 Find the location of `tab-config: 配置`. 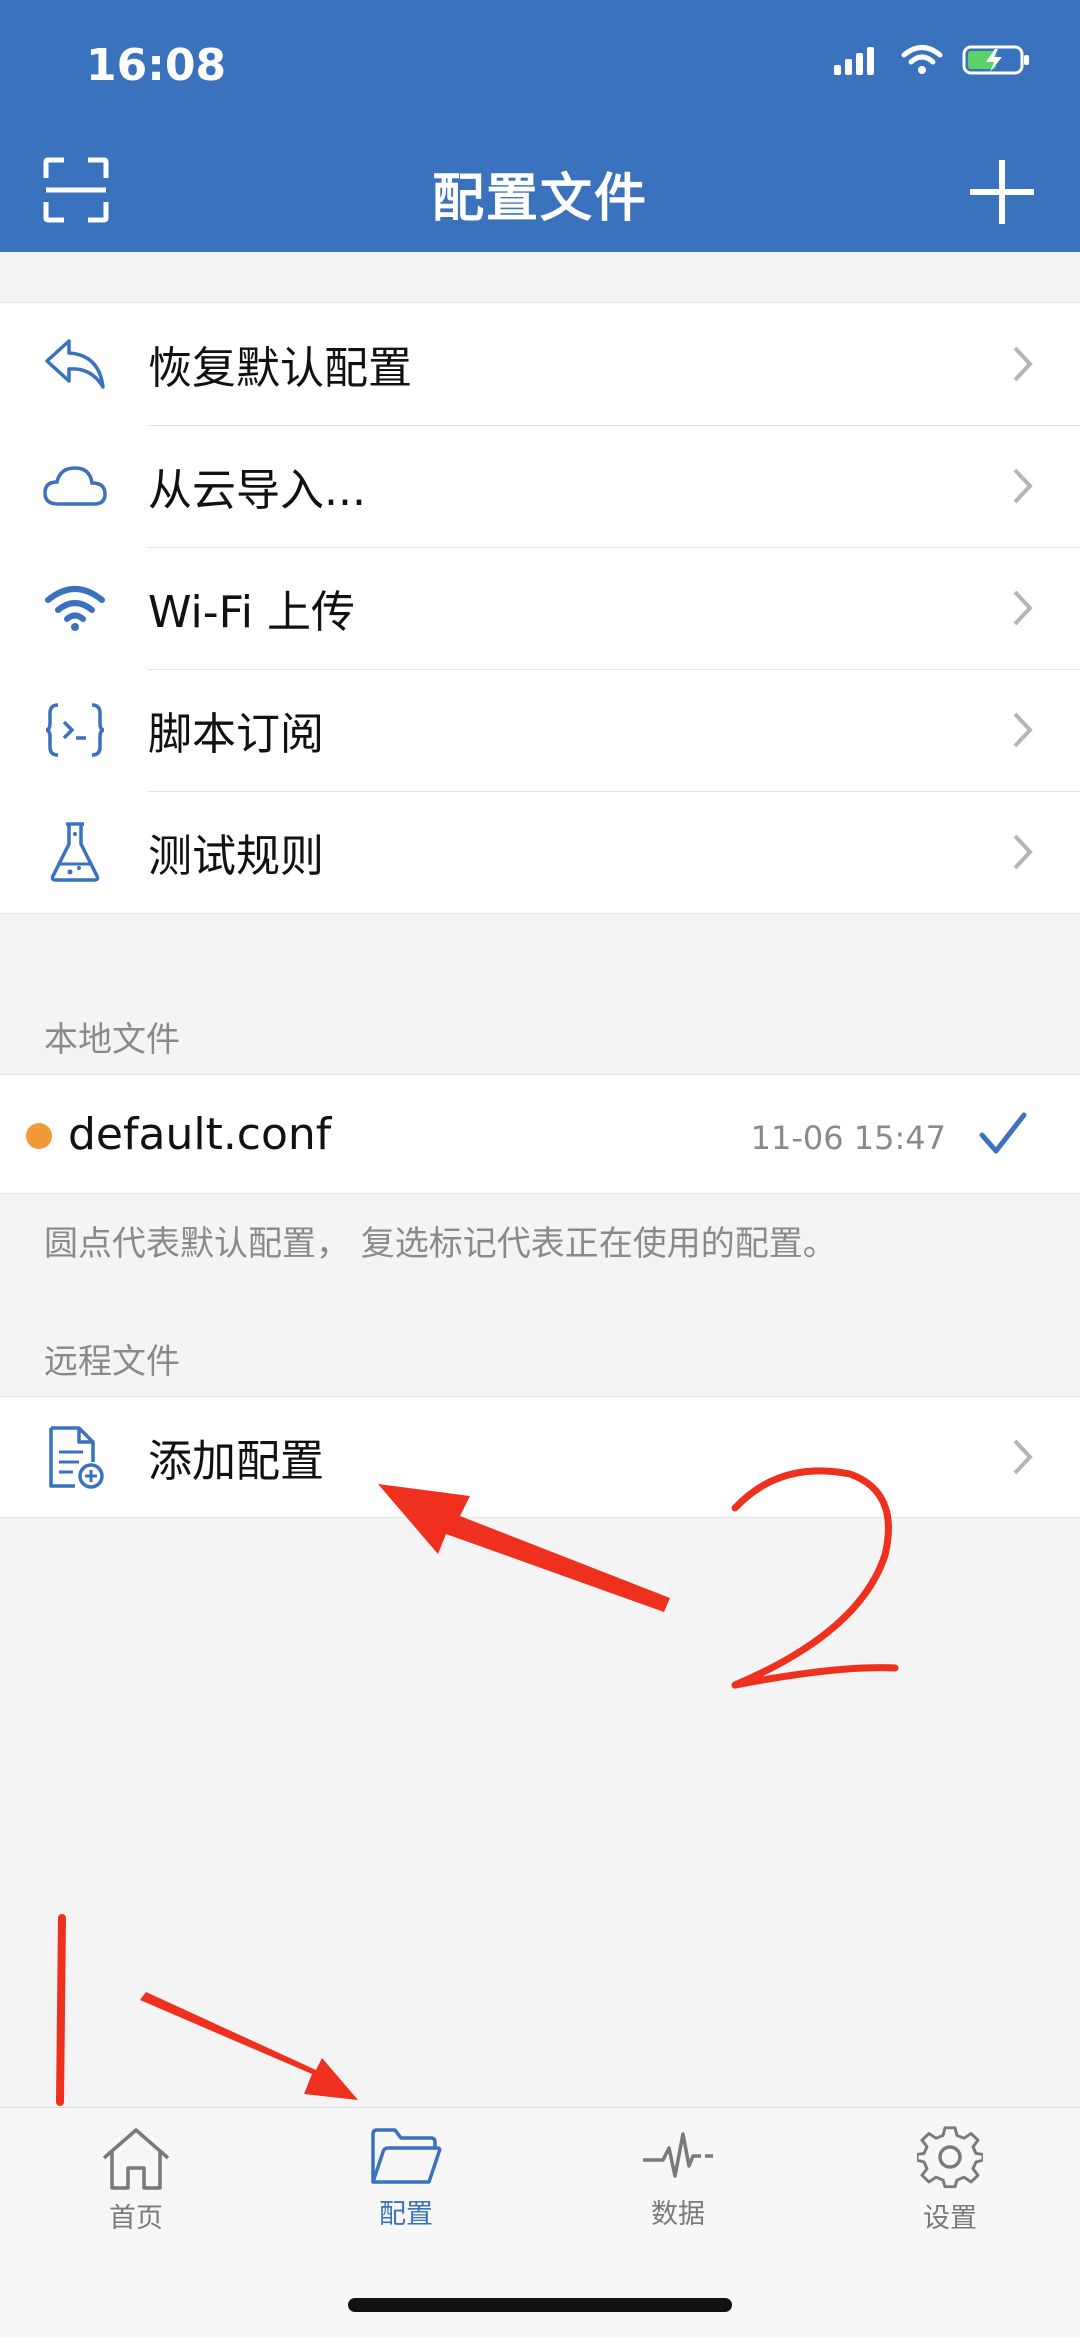

tab-config: 配置 is located at coordinates (406, 2178).